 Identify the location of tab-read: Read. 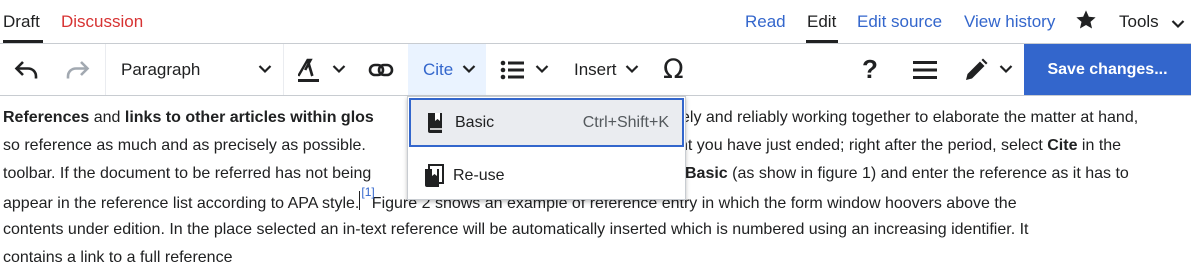
(765, 22).